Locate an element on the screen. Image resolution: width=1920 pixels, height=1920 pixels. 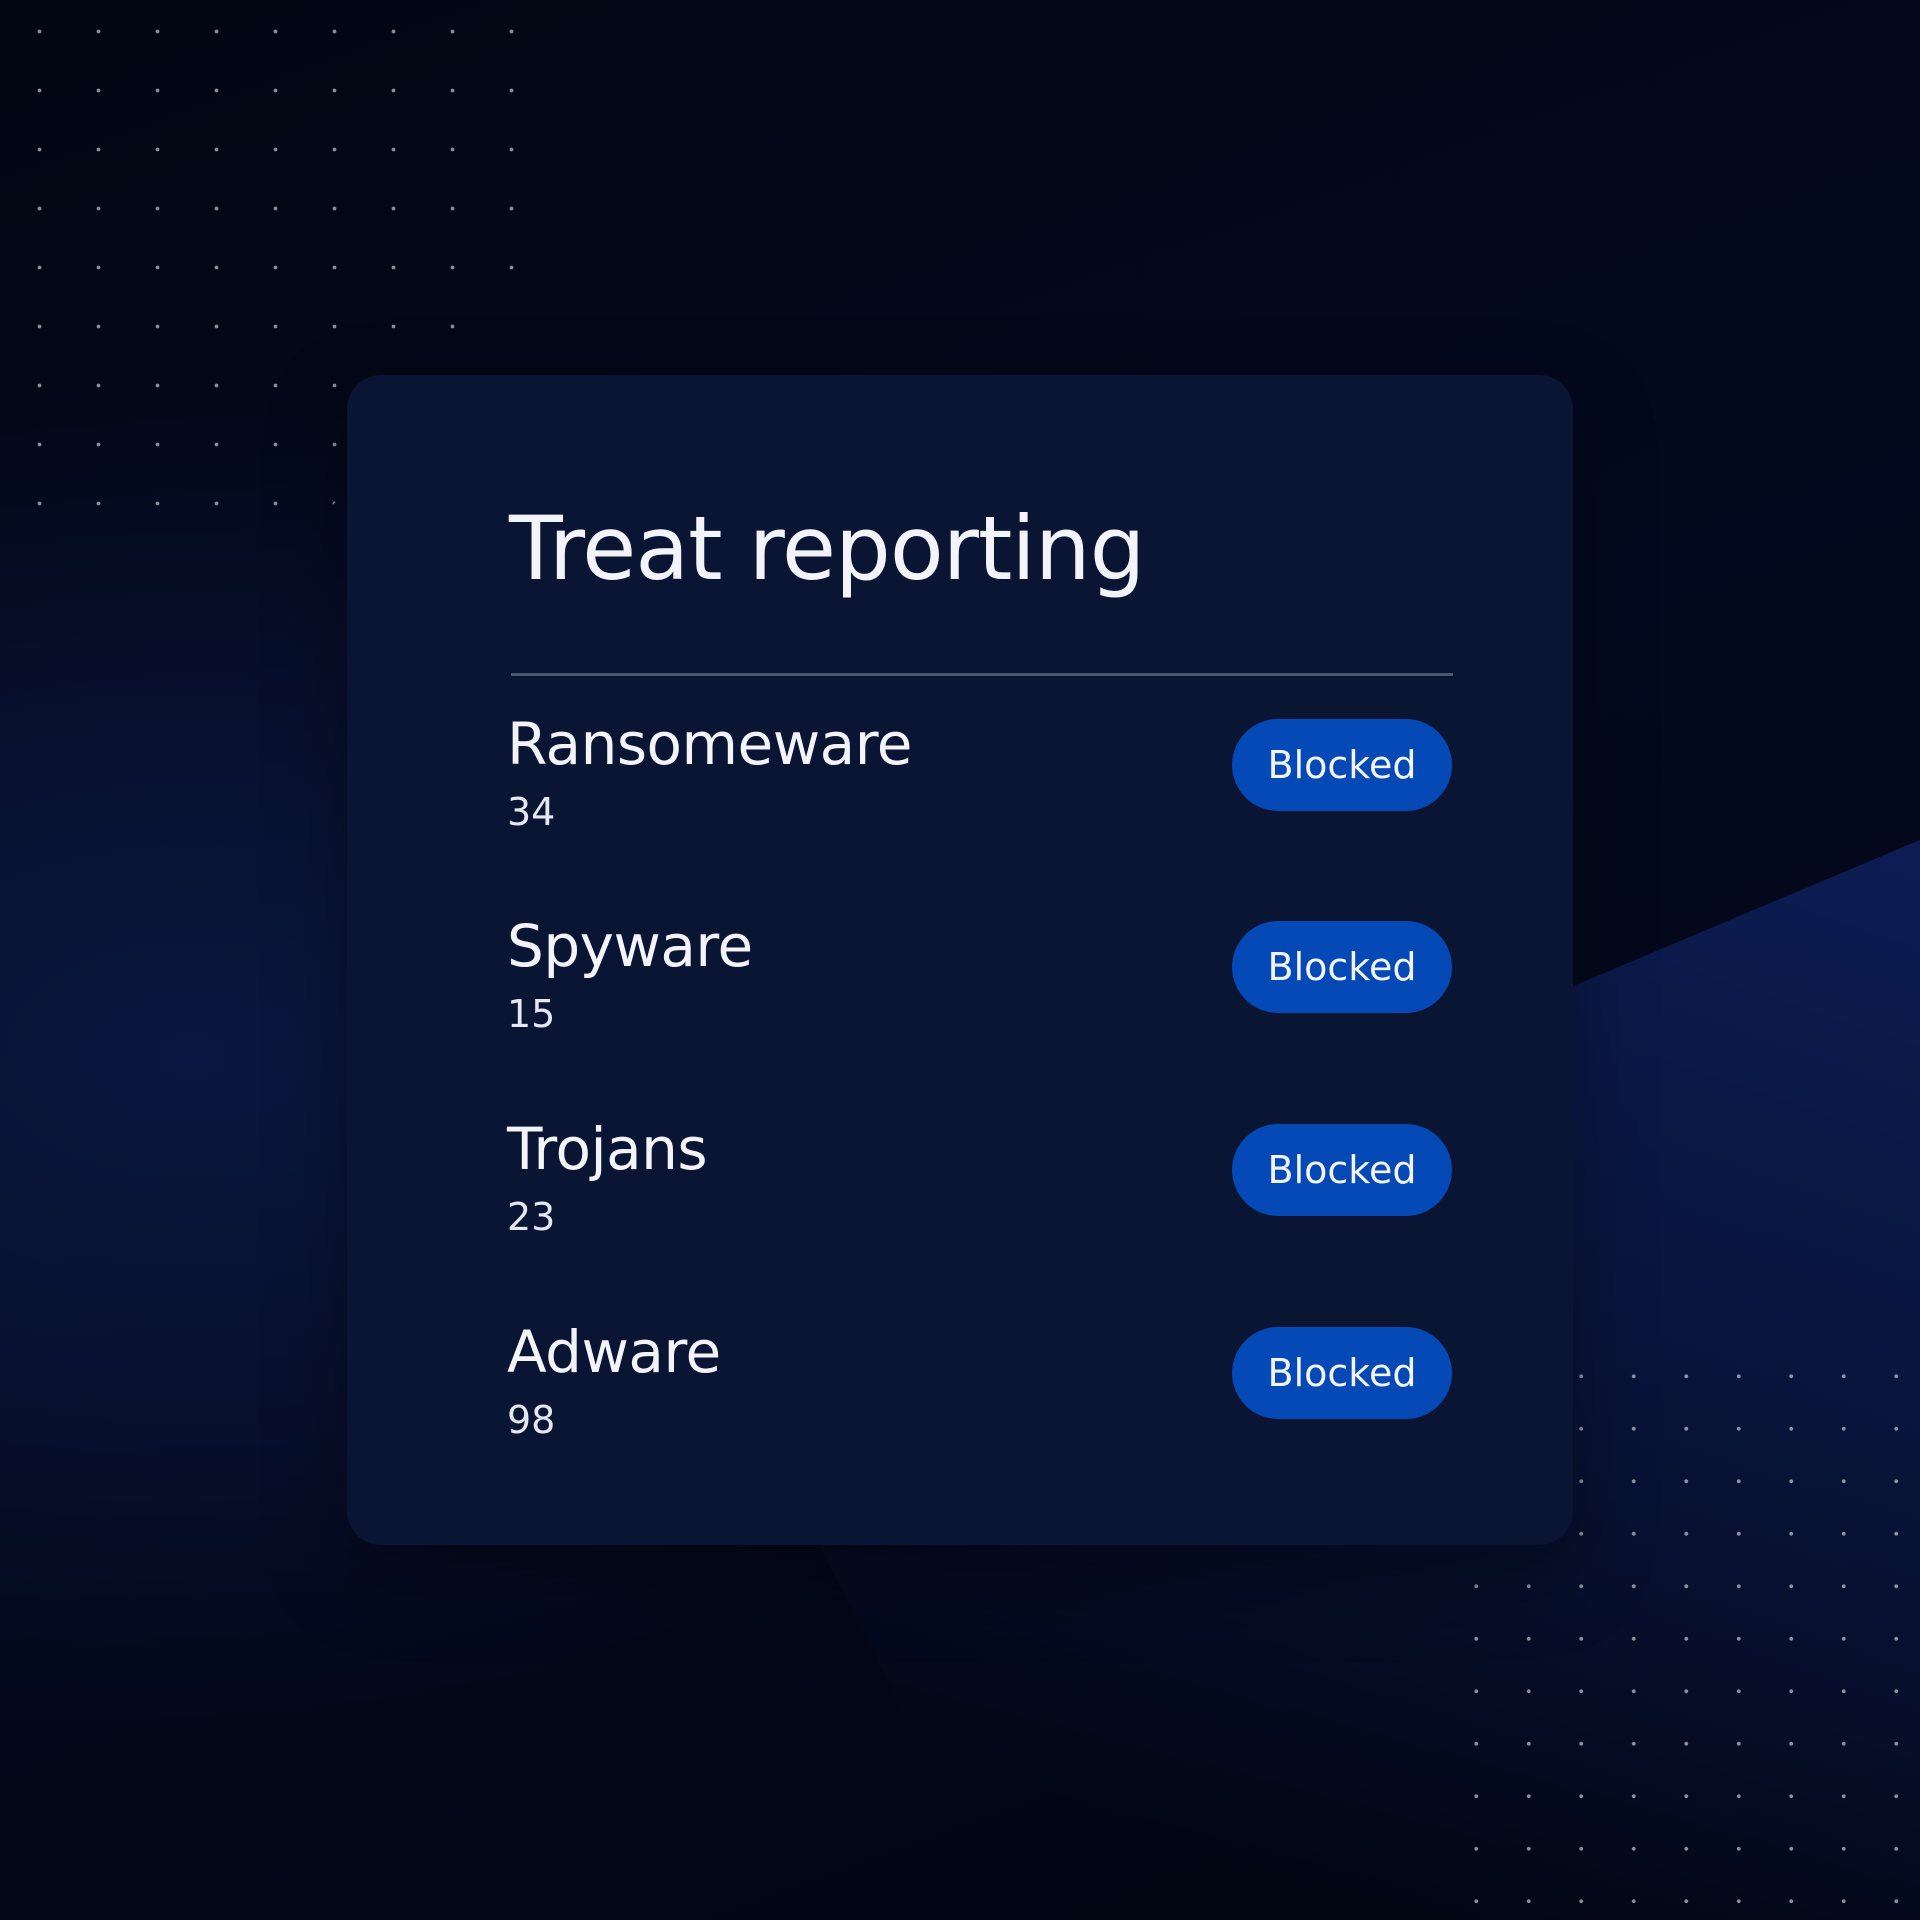
title-divider is located at coordinates (982, 674).